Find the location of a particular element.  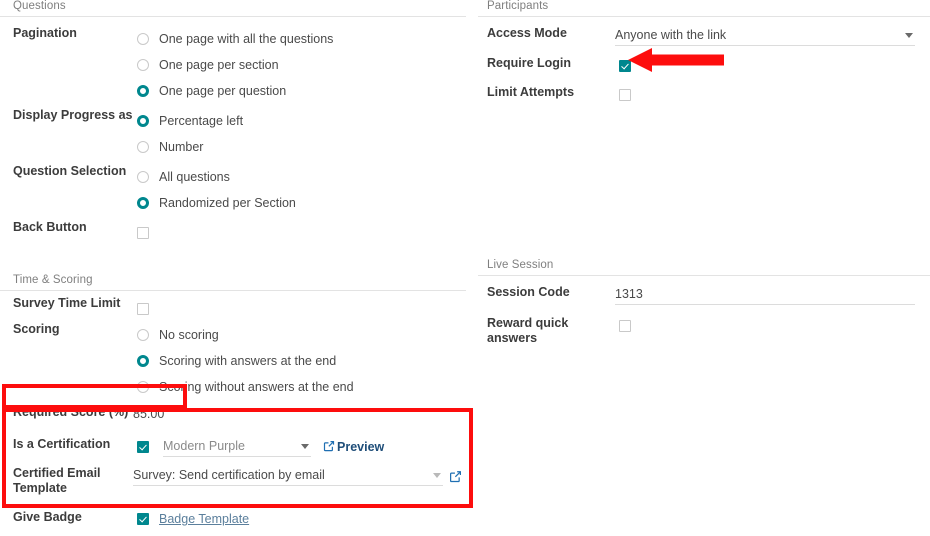

label-is-certification: Is a Certification is located at coordinates (62, 444).